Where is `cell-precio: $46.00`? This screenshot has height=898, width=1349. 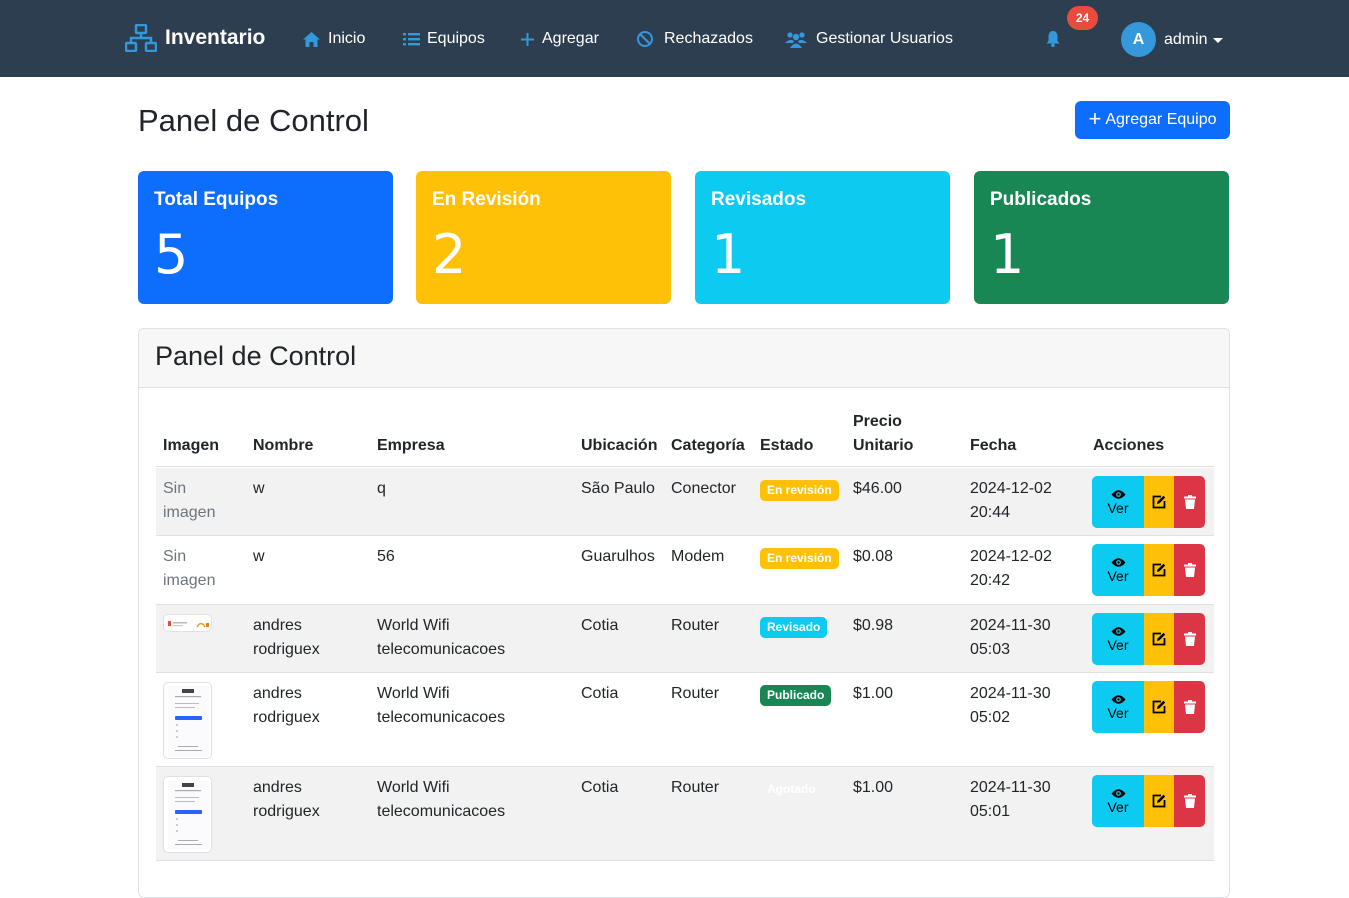
cell-precio: $46.00 is located at coordinates (877, 488).